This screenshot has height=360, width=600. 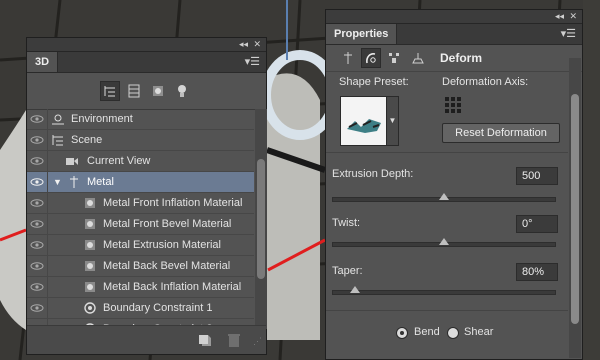 I want to click on delete-icon, so click(x=234, y=340).